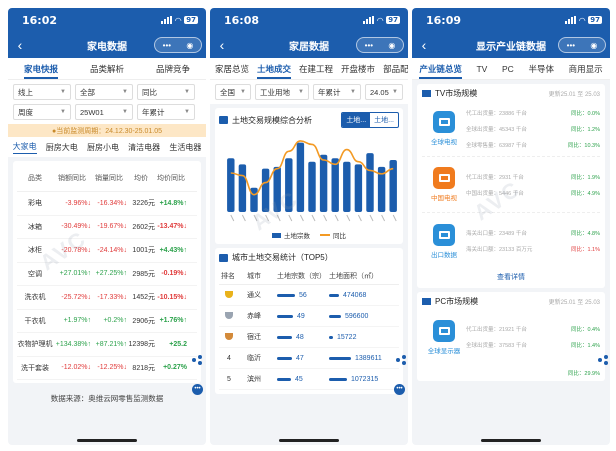 The height and width of the screenshot is (451, 616). What do you see at coordinates (309, 316) in the screenshot?
I see `rank-row: 赤峰 49 596600` at bounding box center [309, 316].